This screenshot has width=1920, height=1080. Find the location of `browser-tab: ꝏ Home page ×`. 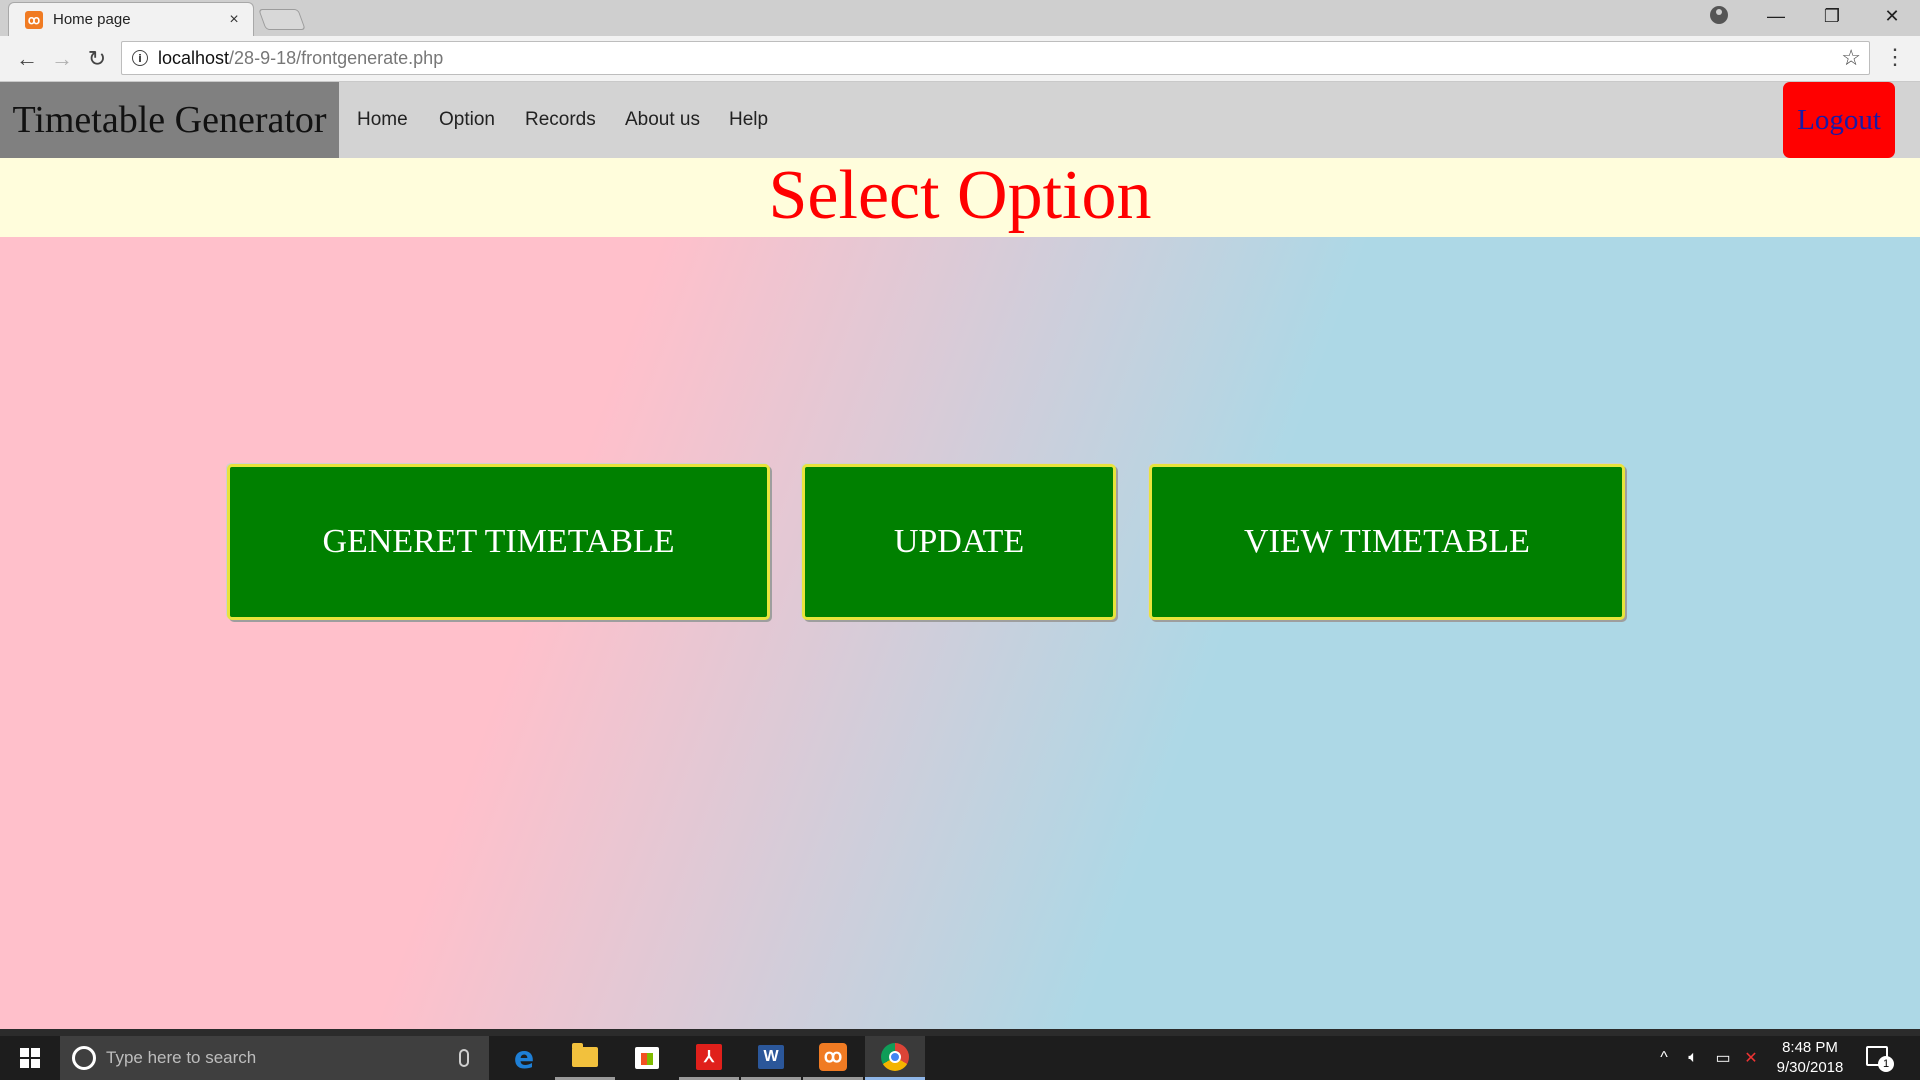

browser-tab: ꝏ Home page × is located at coordinates (131, 19).